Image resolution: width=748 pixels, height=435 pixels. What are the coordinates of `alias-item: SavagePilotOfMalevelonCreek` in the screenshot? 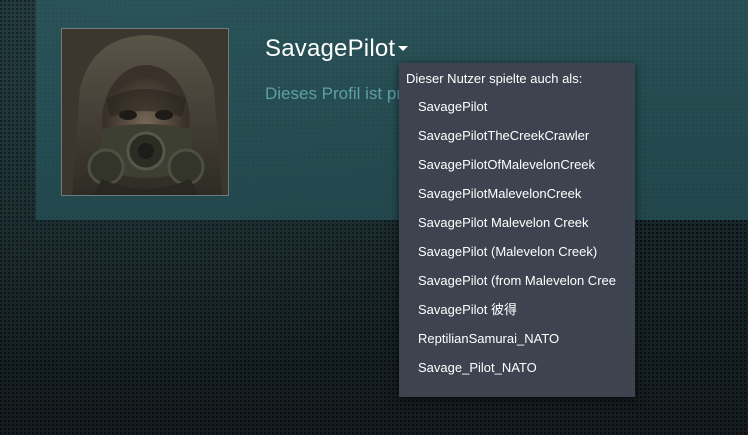 It's located at (517, 164).